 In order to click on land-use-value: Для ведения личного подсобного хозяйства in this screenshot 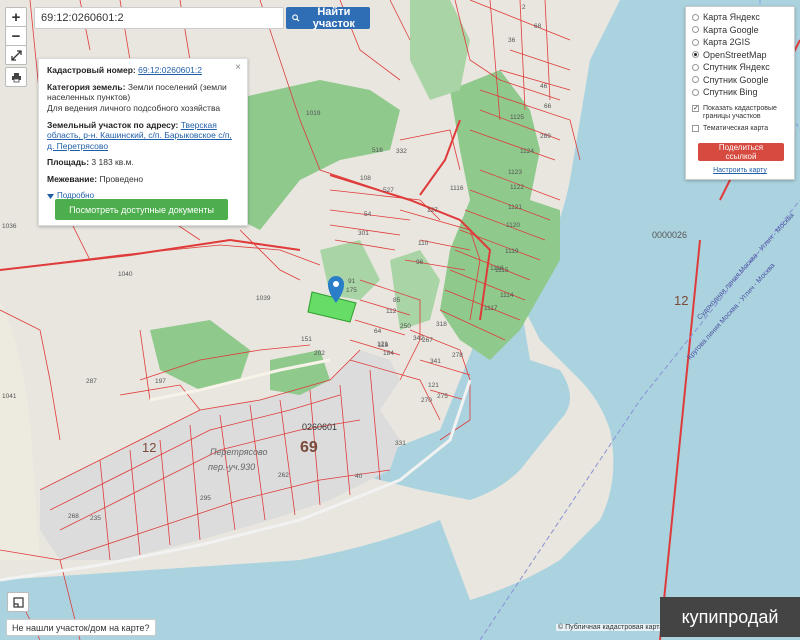, I will do `click(134, 107)`.